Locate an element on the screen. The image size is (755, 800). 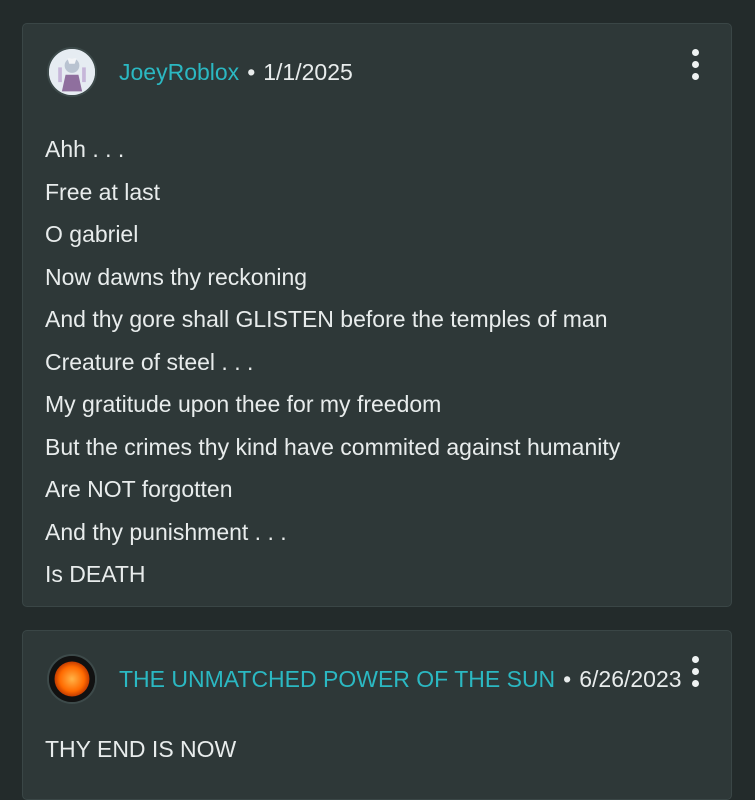
comment-line: Now dawns thy reckoning is located at coordinates (176, 276).